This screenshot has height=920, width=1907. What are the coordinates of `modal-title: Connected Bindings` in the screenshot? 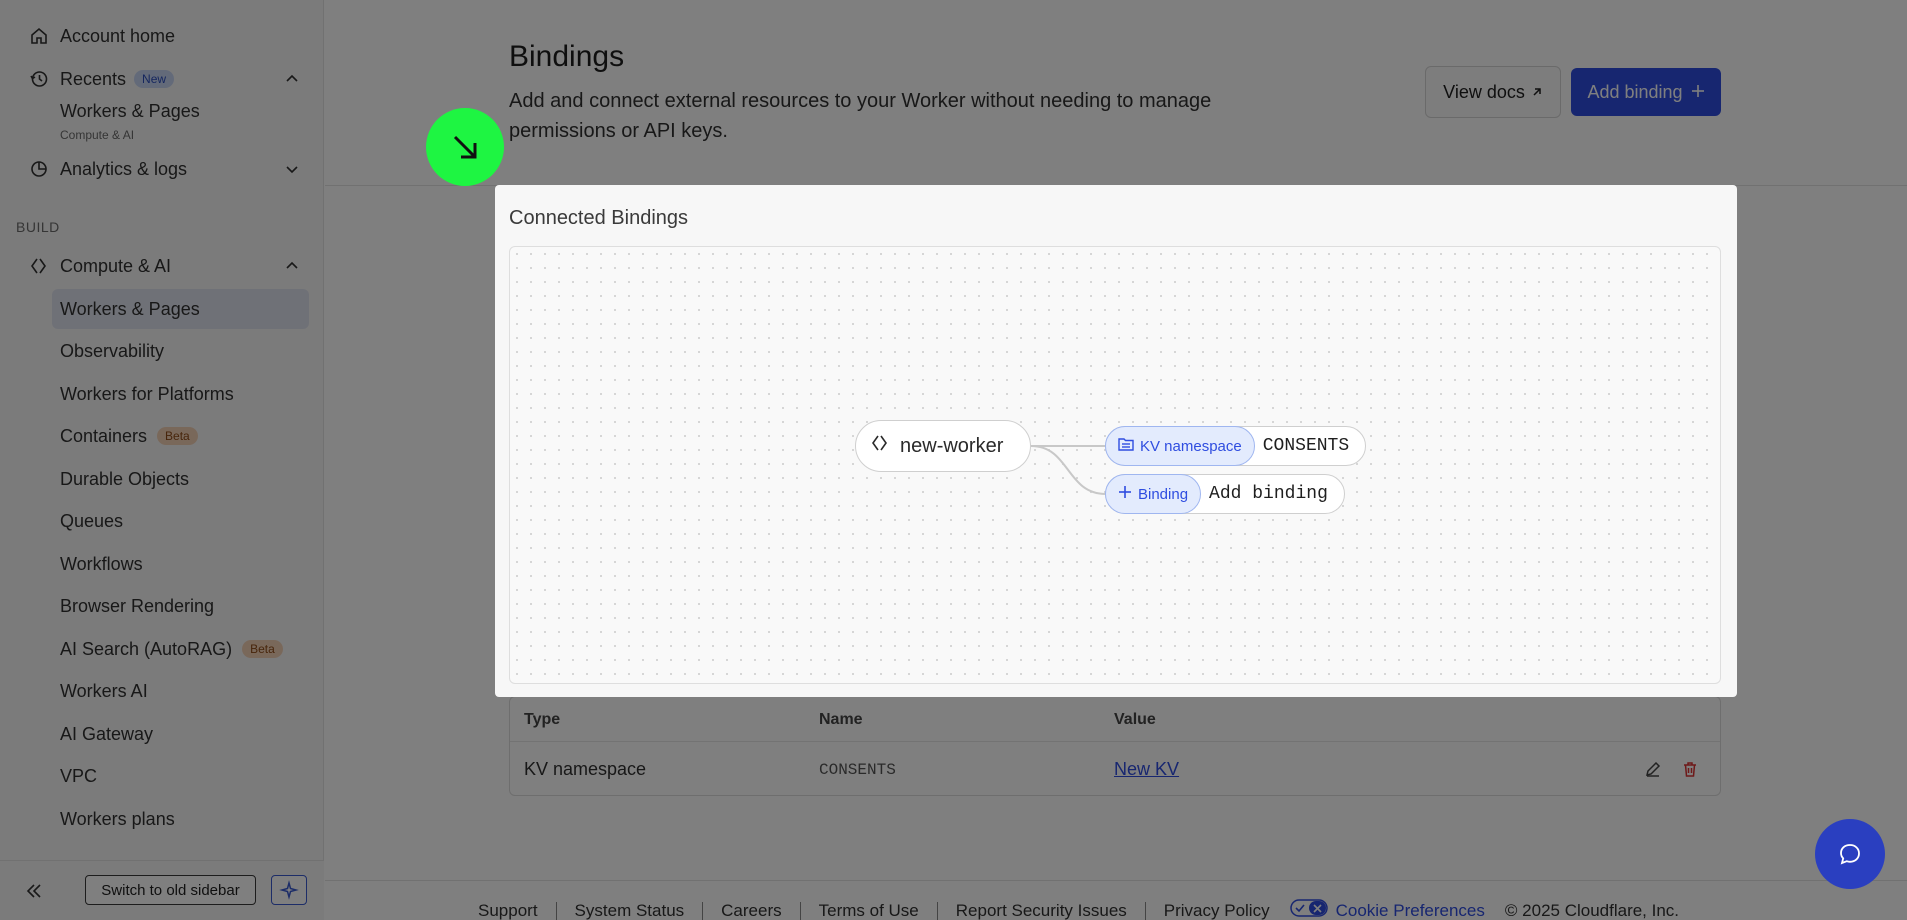 It's located at (599, 218).